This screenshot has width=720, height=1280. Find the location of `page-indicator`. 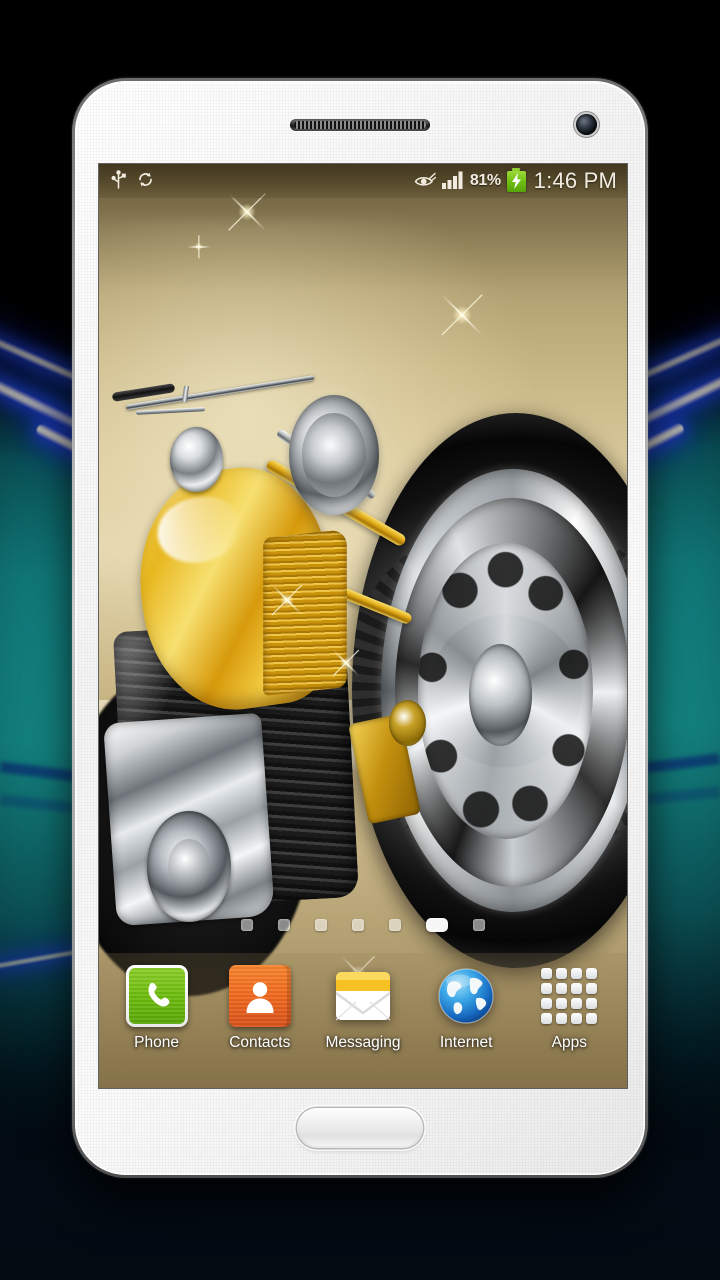

page-indicator is located at coordinates (363, 925).